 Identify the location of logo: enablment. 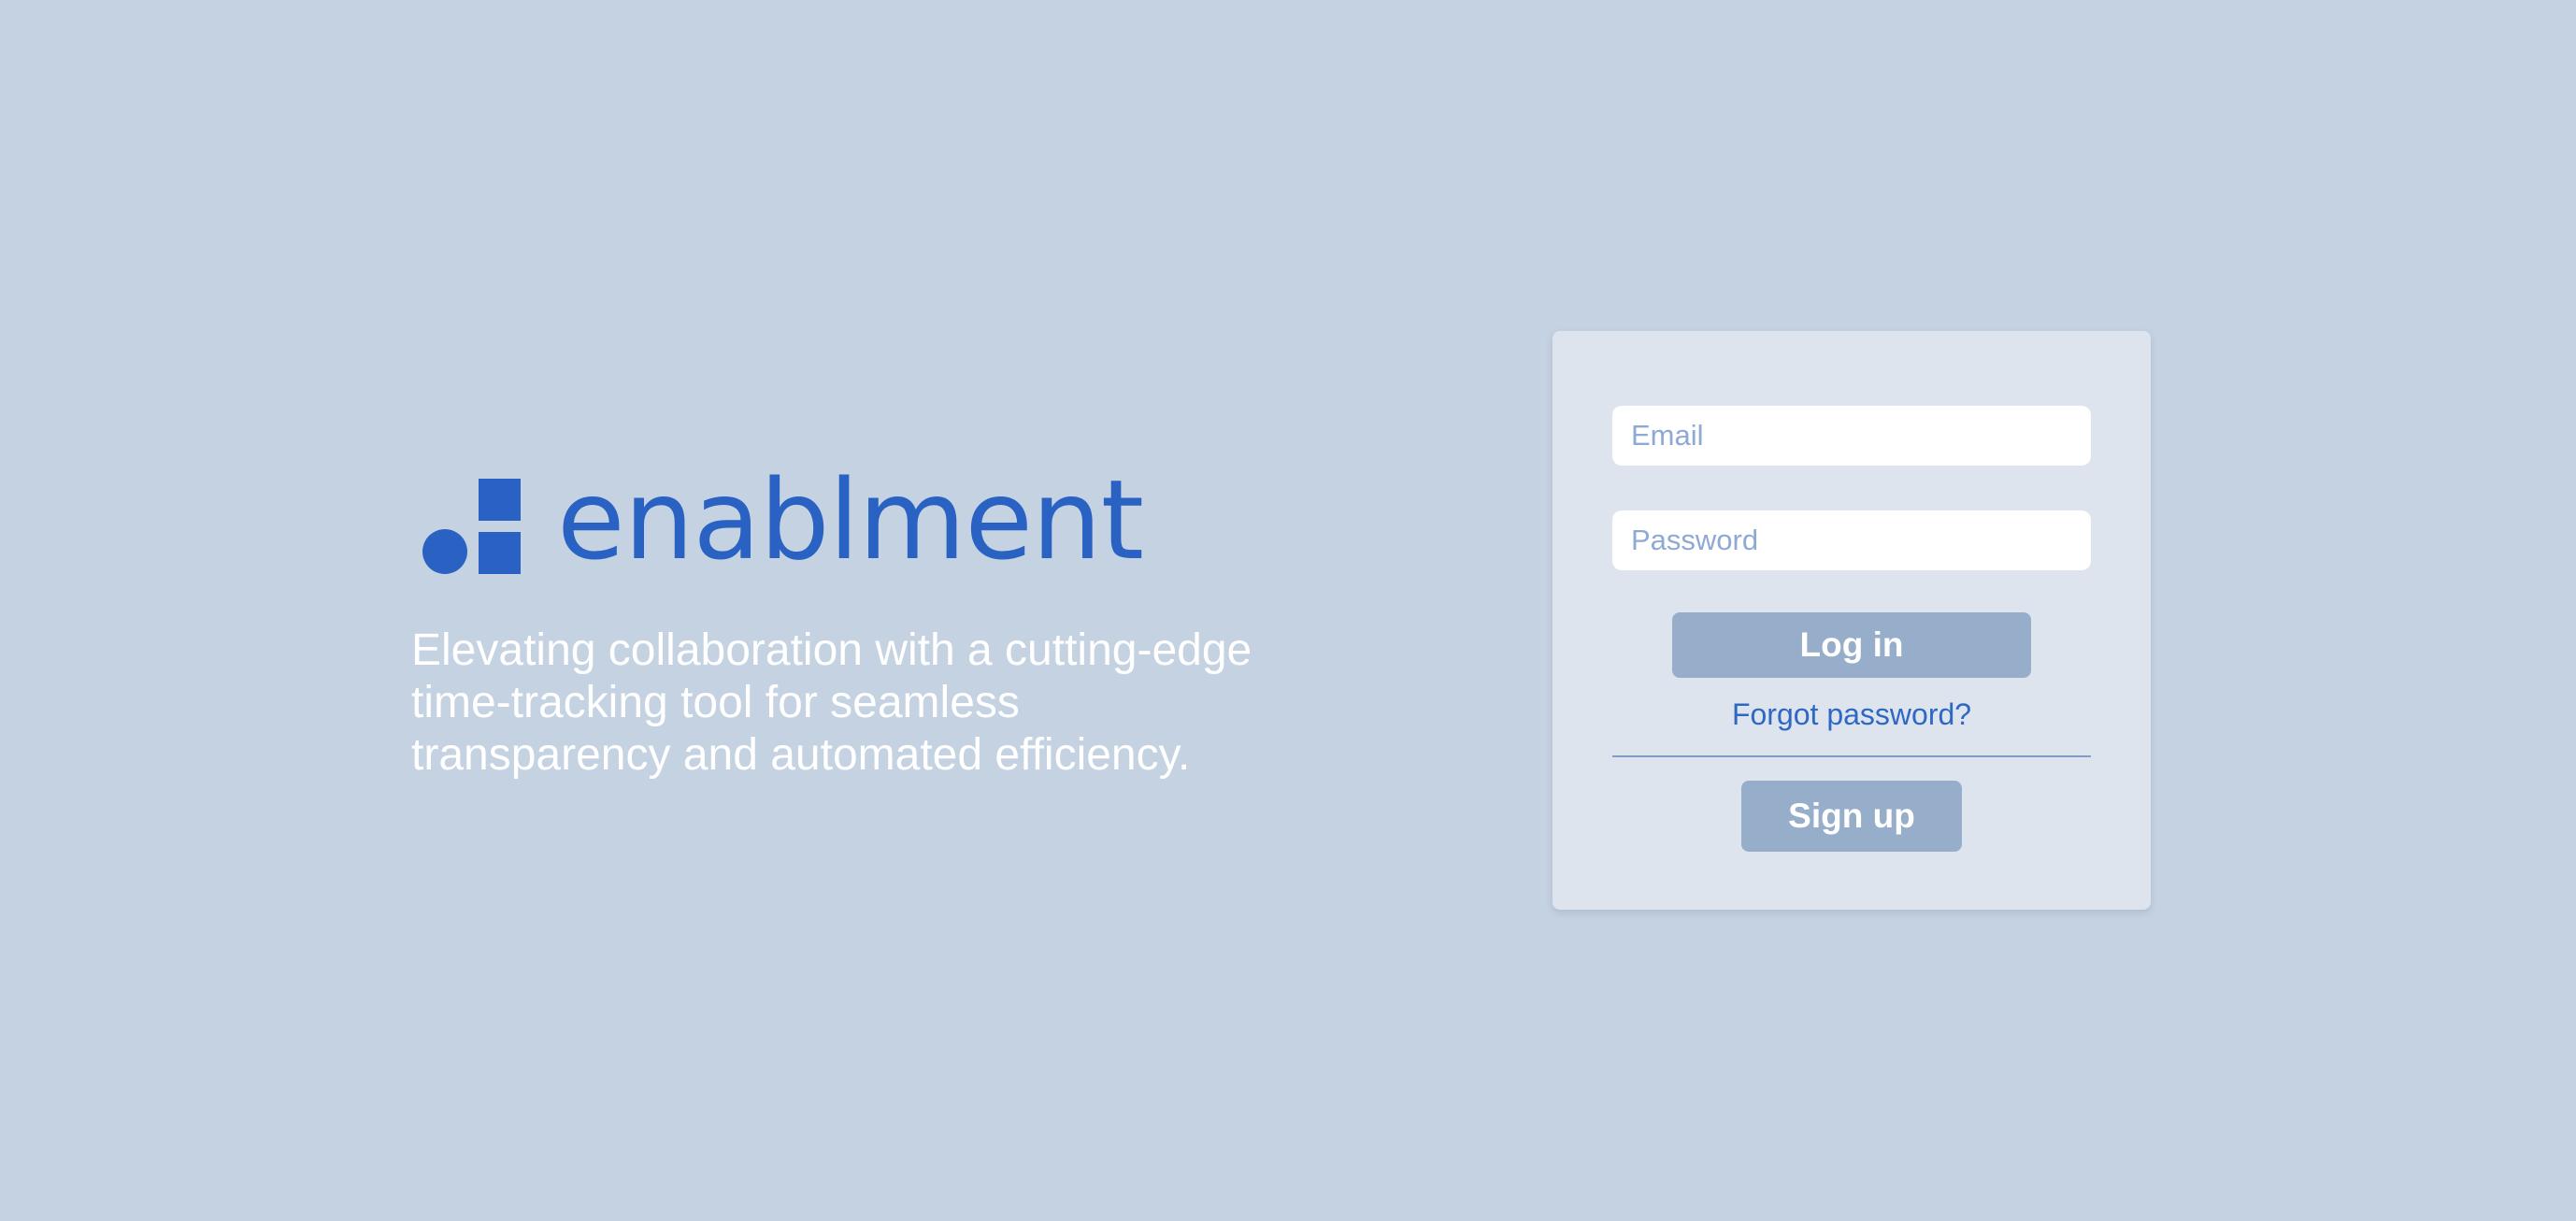
(875, 519).